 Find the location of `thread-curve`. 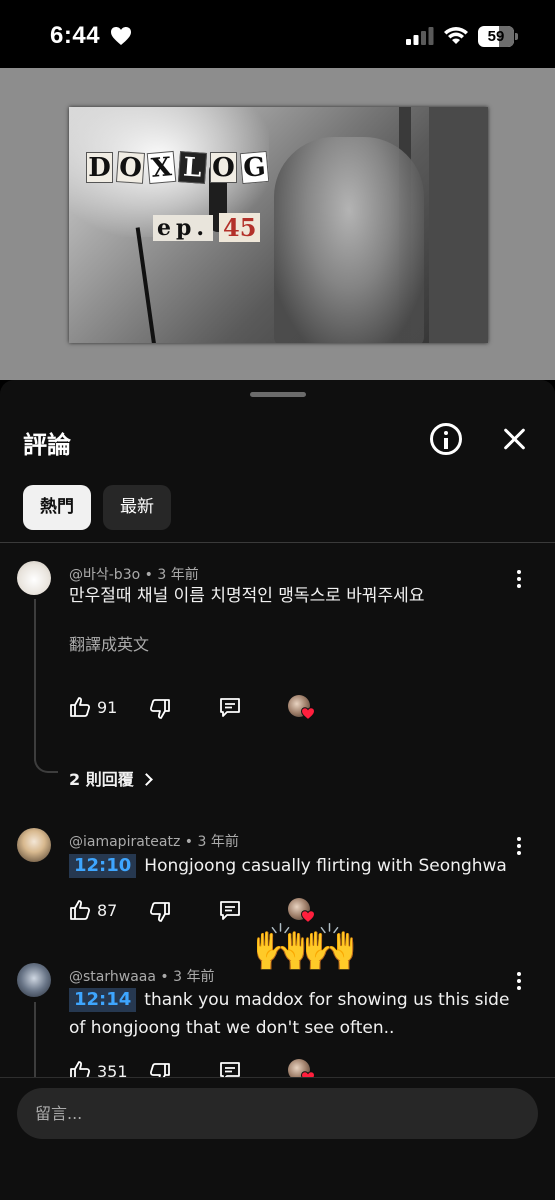

thread-curve is located at coordinates (46, 765).